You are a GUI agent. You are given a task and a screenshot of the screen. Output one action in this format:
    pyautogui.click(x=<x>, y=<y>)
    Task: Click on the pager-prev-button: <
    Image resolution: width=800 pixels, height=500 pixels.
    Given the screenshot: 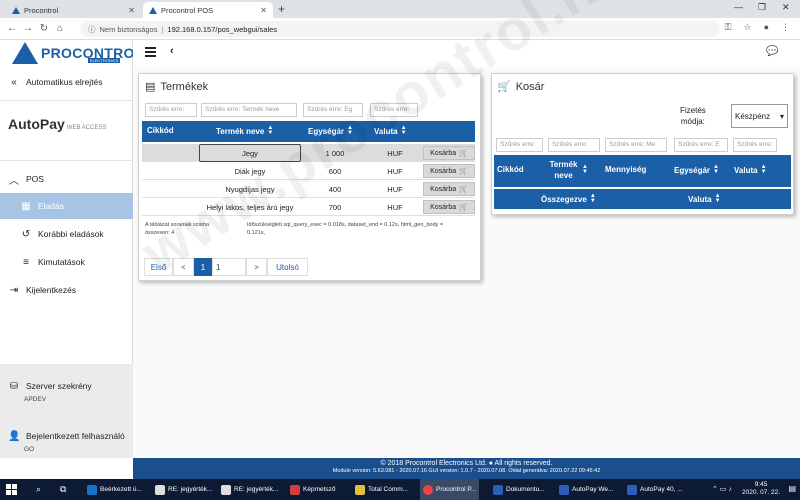 What is the action you would take?
    pyautogui.click(x=183, y=267)
    